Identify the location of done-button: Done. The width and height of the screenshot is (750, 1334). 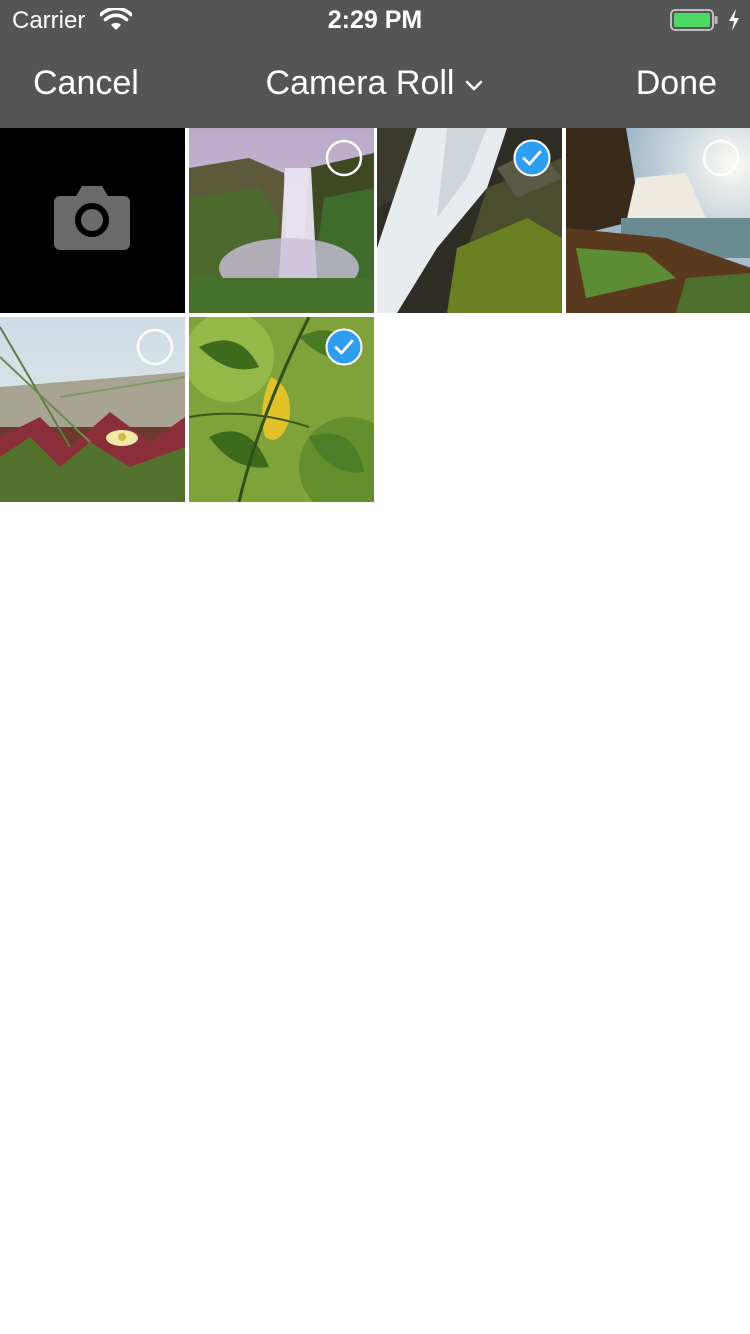
(676, 83).